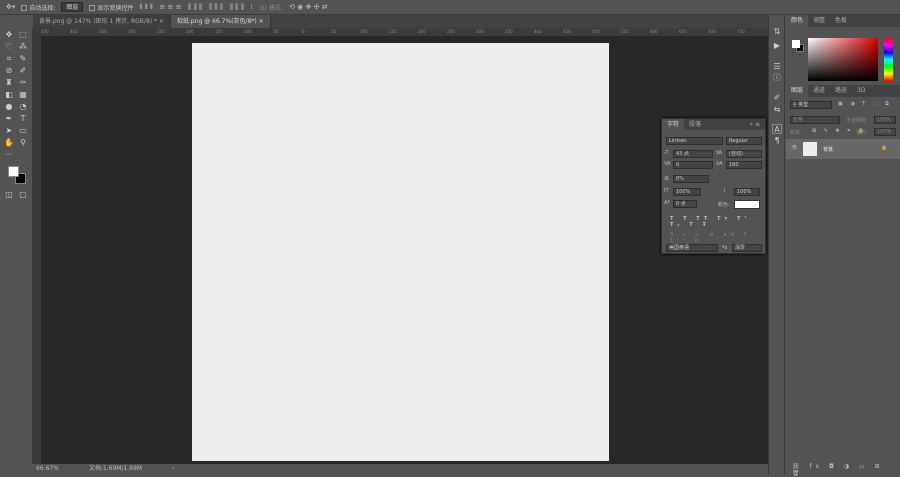  I want to click on history-brush-icon: ✑, so click(23, 83).